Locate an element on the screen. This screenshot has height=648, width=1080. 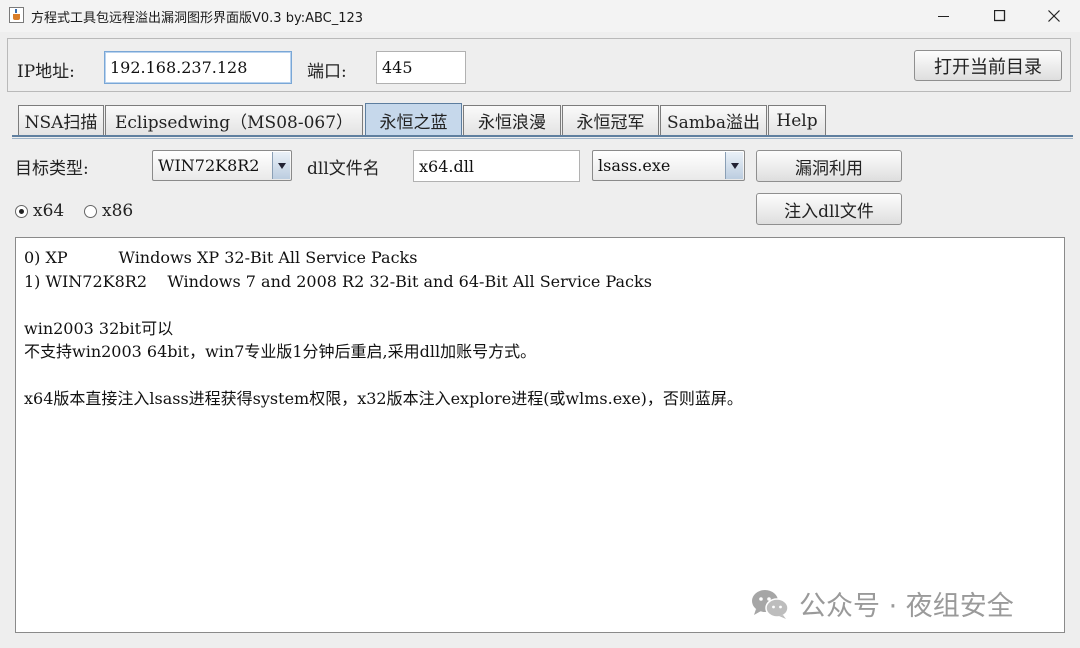
exploit-button: 漏洞利用 is located at coordinates (829, 166).